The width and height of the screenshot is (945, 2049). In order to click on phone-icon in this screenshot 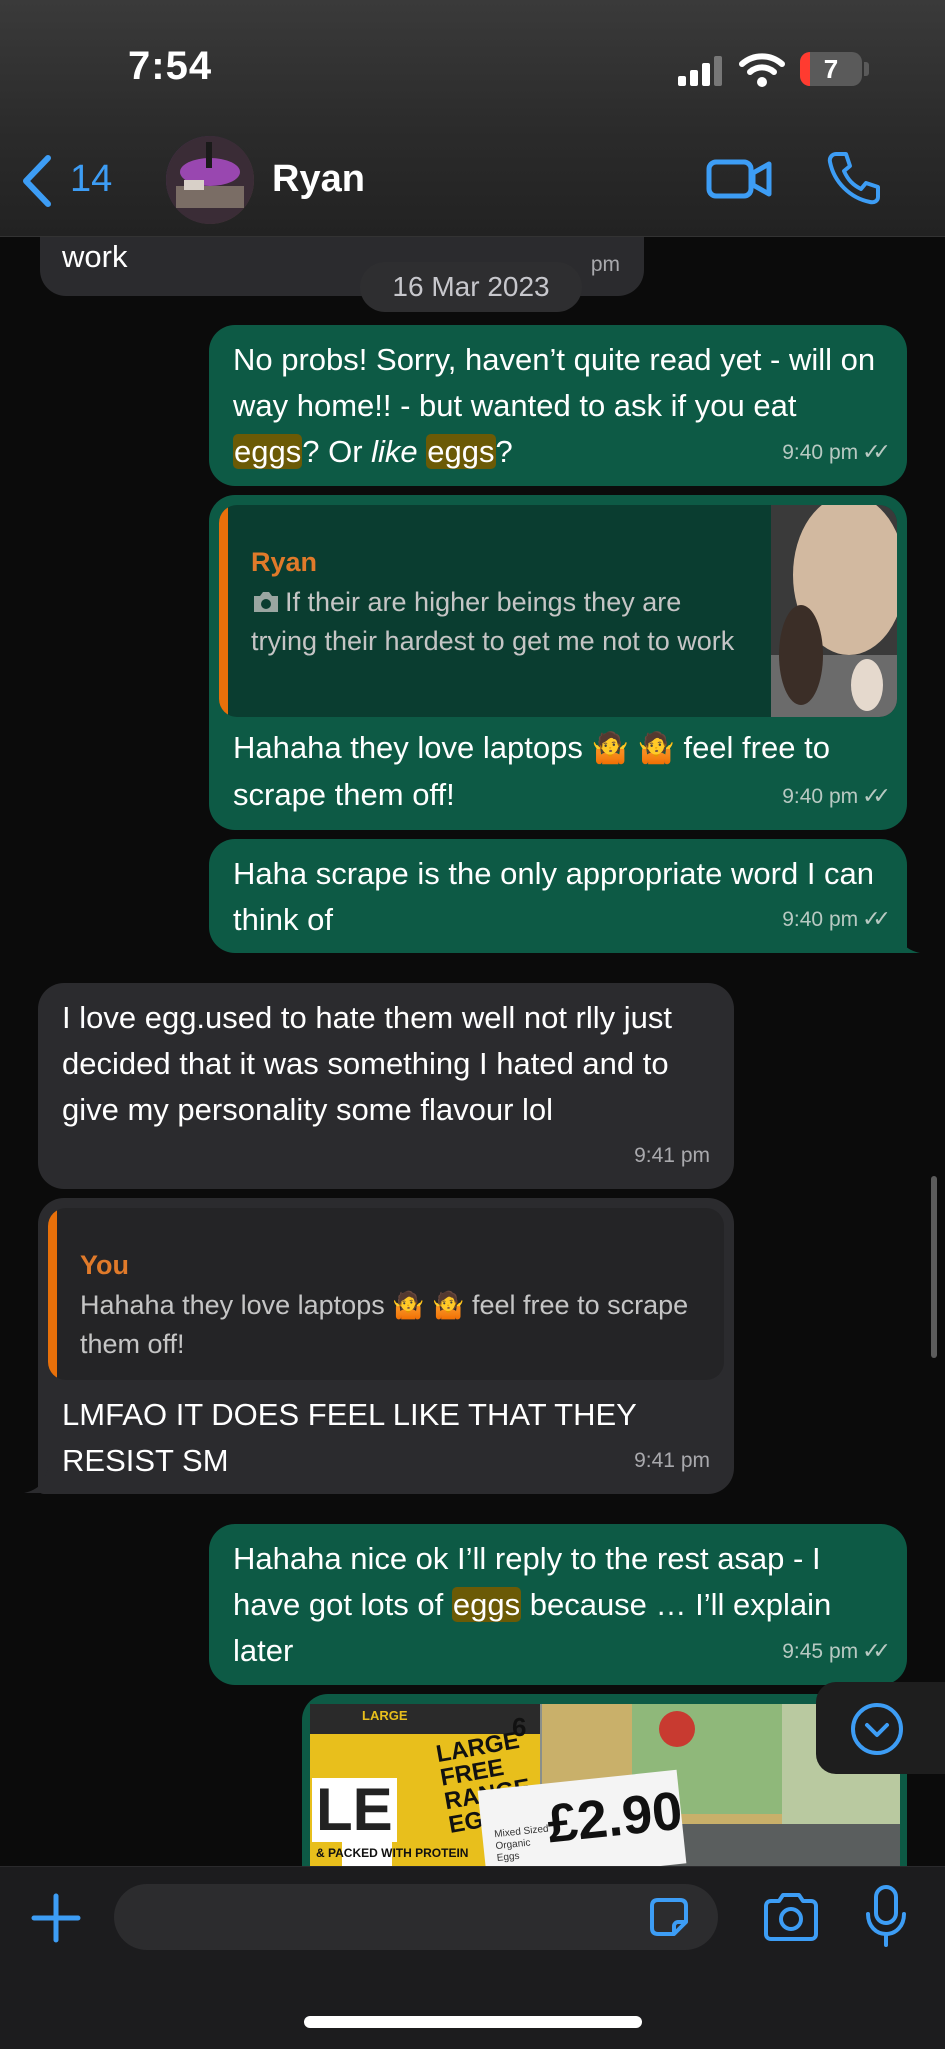, I will do `click(854, 178)`.